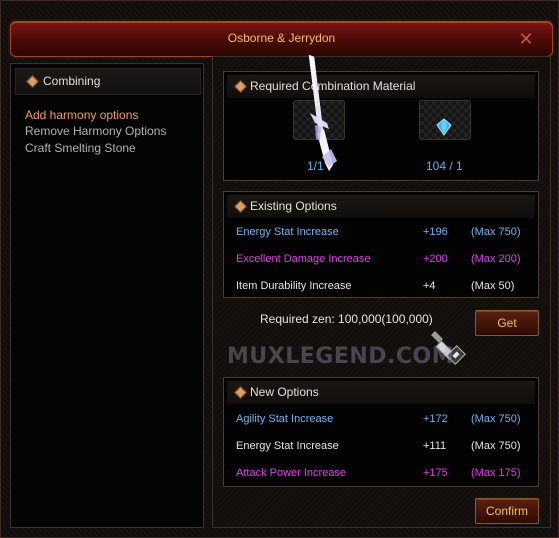 This screenshot has height=538, width=559. I want to click on new-options-header: New Options, so click(381, 392).